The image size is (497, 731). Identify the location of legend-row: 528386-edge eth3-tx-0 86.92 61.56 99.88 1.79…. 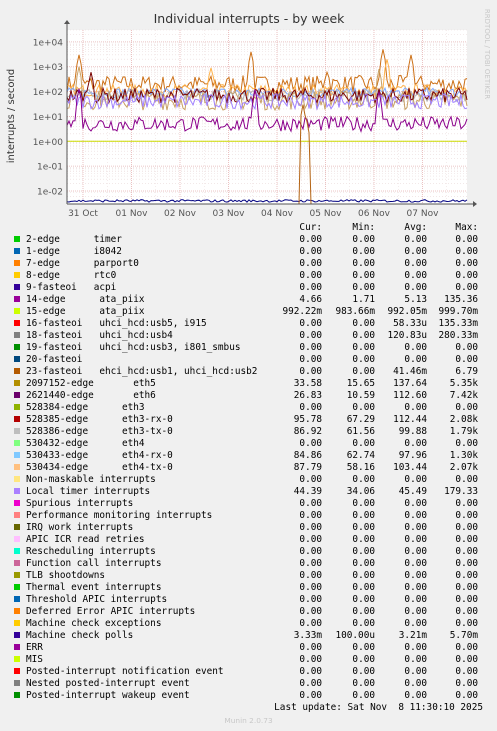
(248, 432).